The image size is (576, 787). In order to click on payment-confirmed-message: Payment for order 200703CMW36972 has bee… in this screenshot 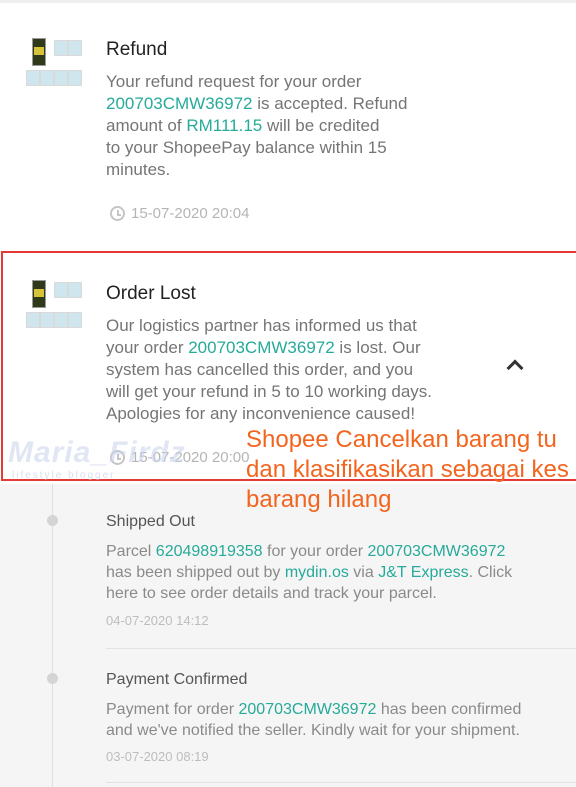, I will do `click(314, 720)`.